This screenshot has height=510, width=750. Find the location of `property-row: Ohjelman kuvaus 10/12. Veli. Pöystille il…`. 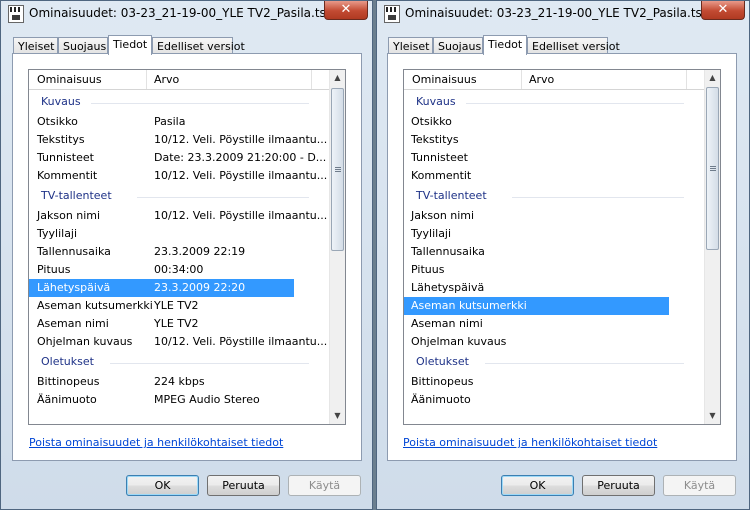

property-row: Ohjelman kuvaus 10/12. Veli. Pöystille il… is located at coordinates (179, 342).